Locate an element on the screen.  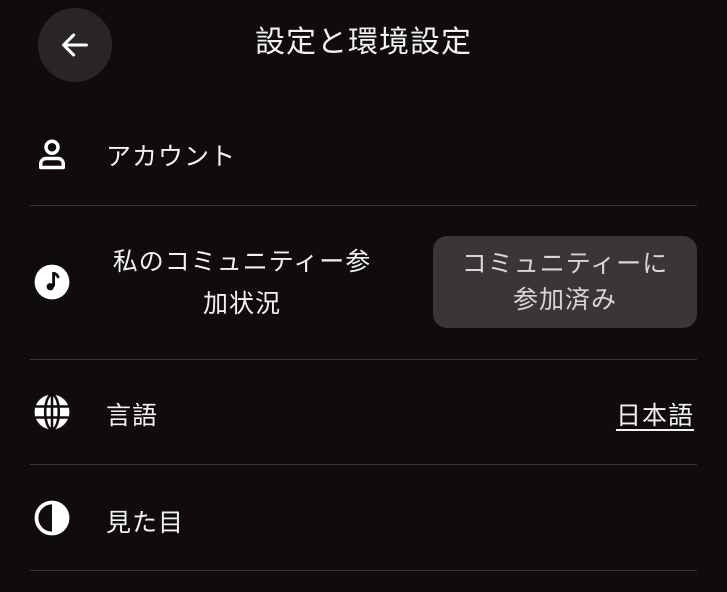
language-link: 日本語 is located at coordinates (655, 414).